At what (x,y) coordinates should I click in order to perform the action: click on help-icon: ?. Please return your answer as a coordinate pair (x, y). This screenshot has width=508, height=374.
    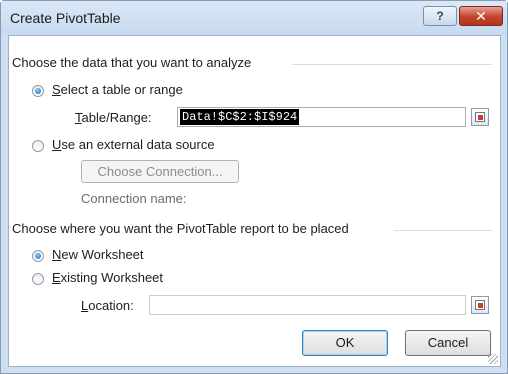
    Looking at the image, I should click on (440, 16).